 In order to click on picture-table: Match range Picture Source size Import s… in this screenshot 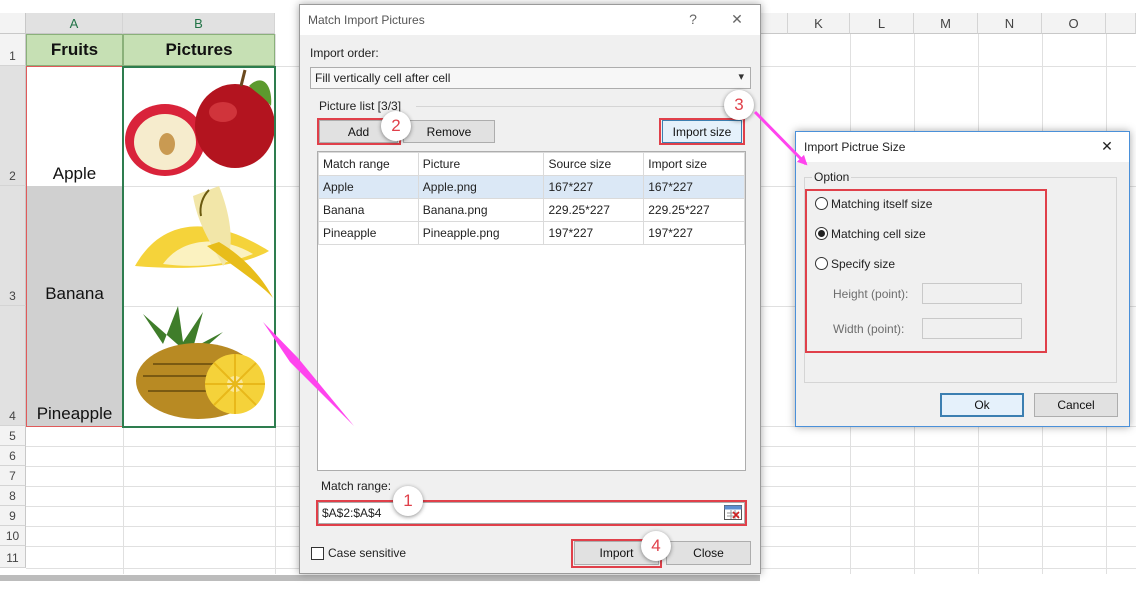, I will do `click(531, 198)`.